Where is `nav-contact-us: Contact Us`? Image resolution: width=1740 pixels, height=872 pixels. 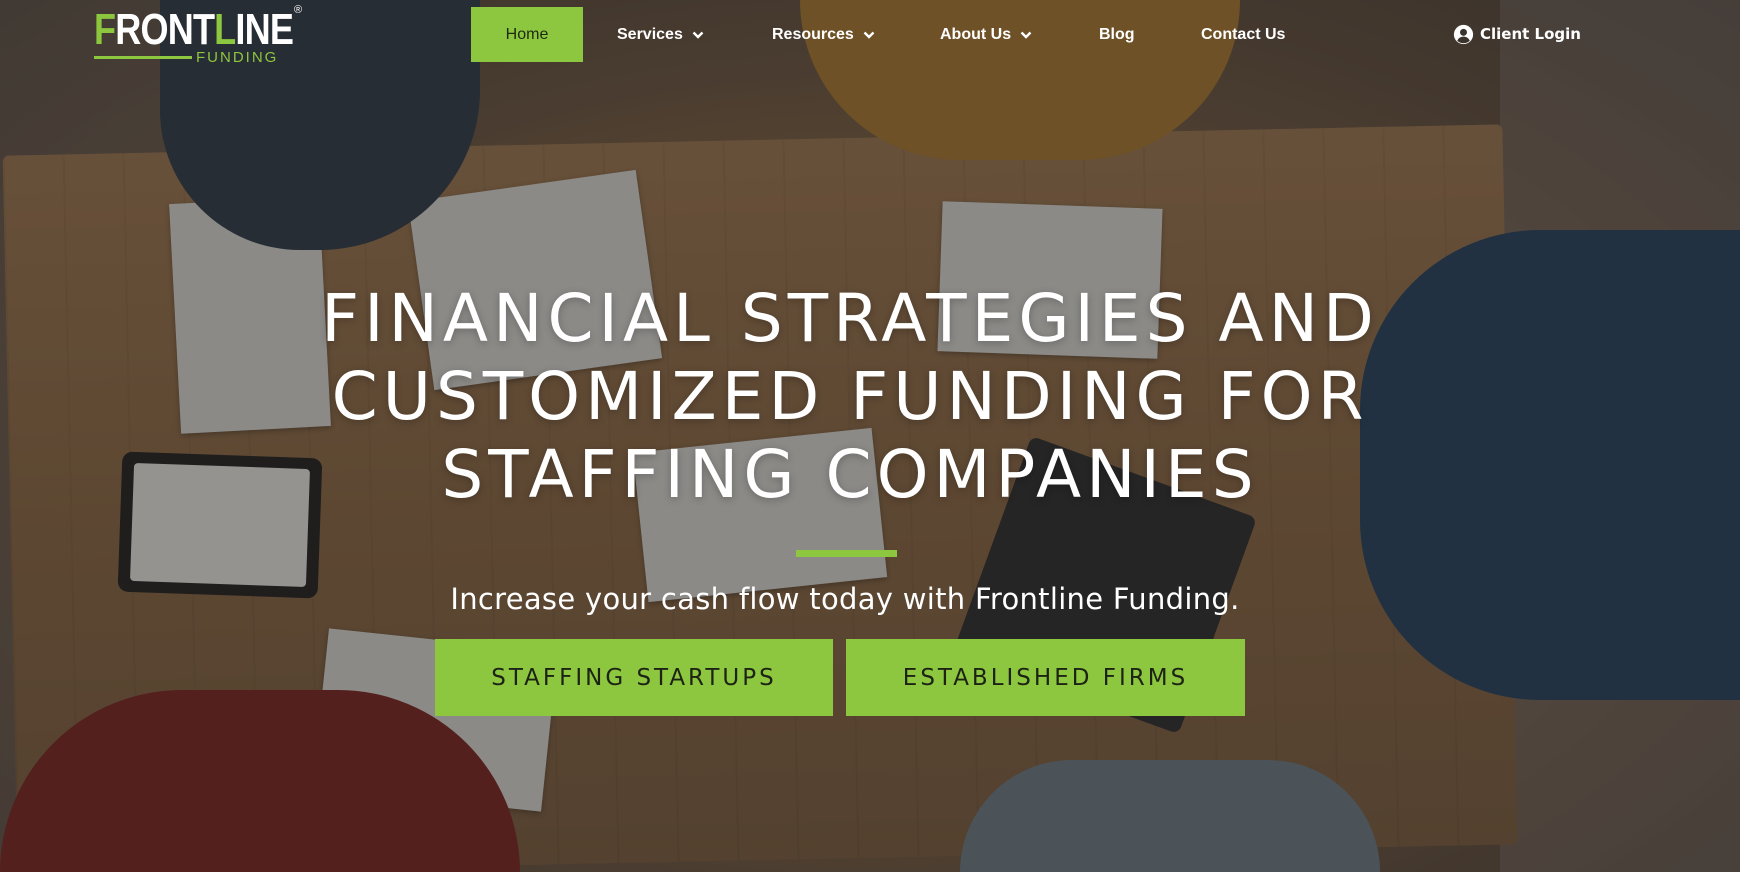
nav-contact-us: Contact Us is located at coordinates (1243, 34).